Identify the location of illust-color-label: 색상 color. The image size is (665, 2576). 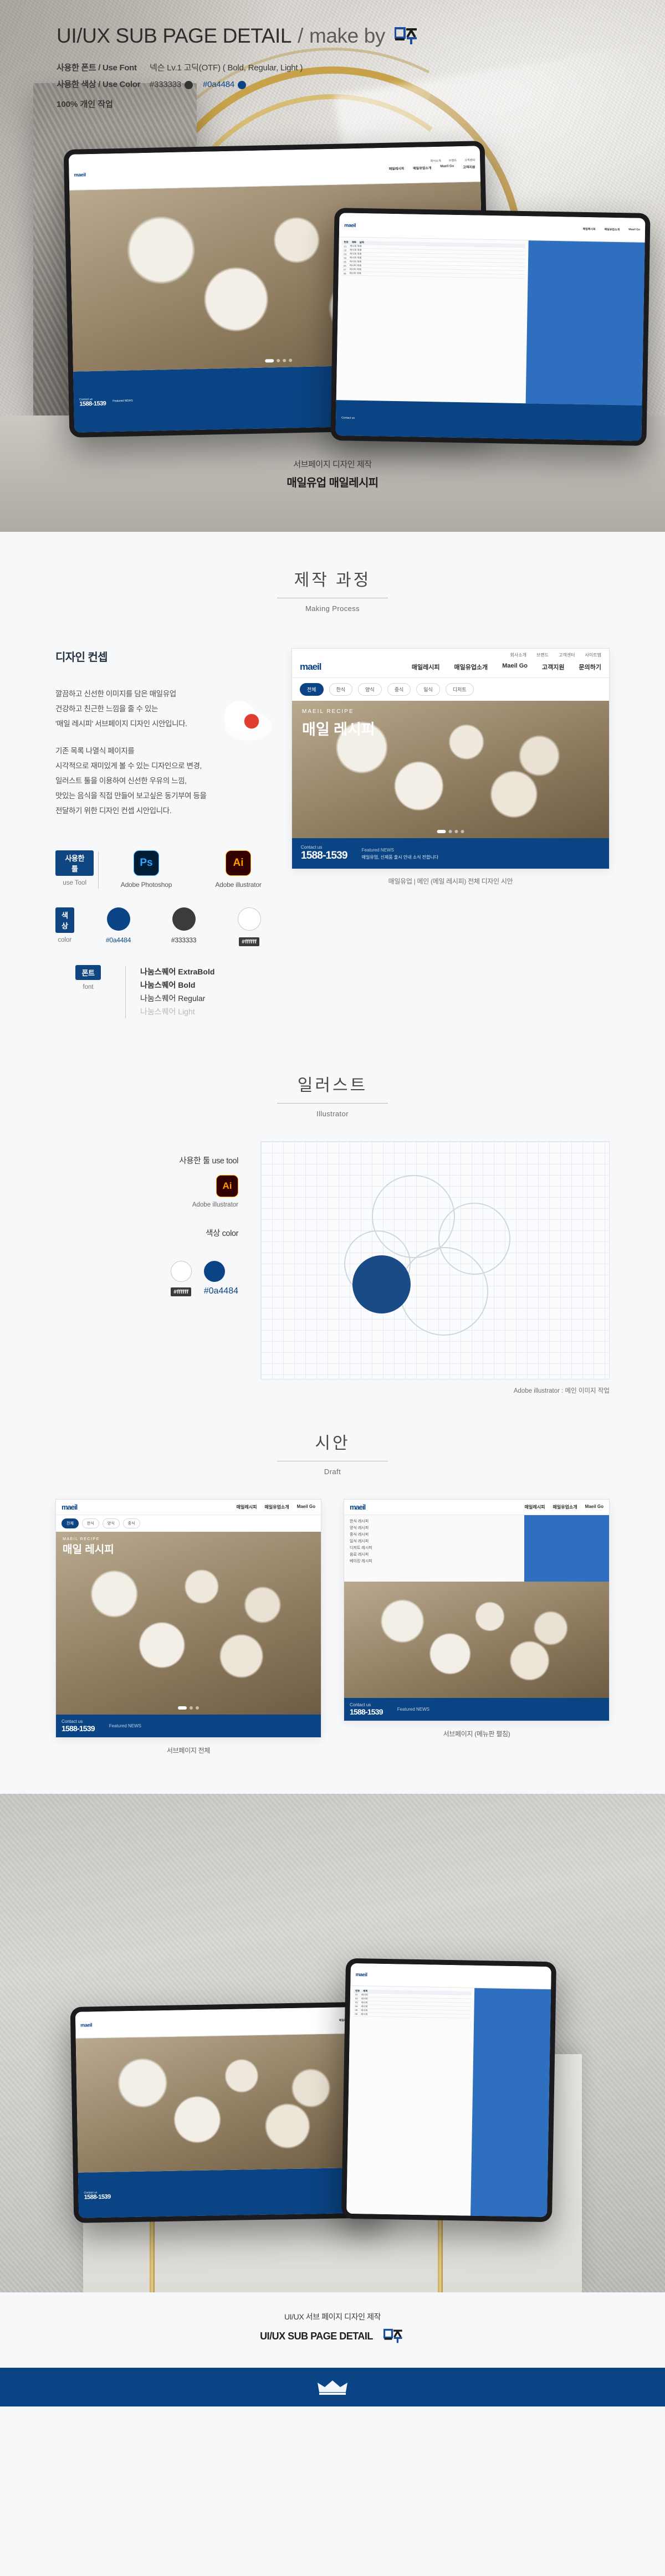
(222, 1233).